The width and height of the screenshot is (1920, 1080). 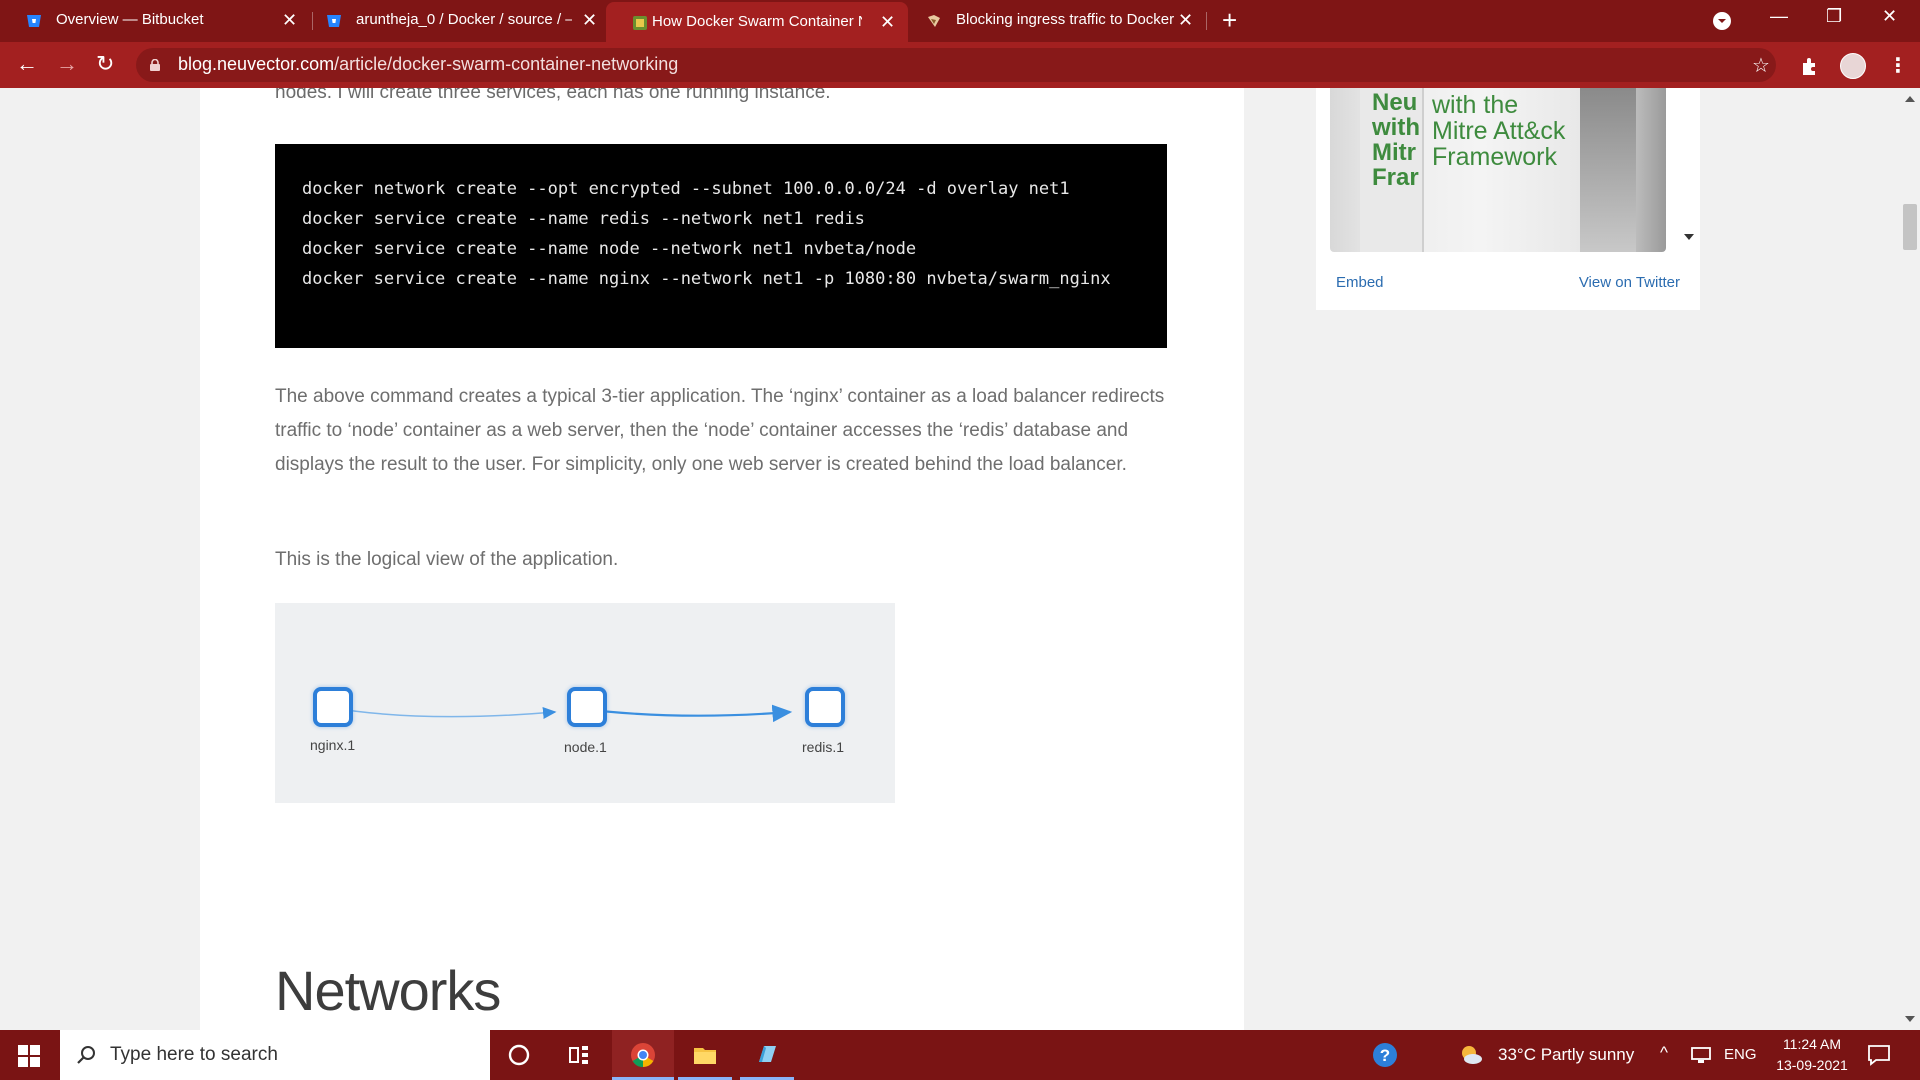 I want to click on tab-bitbucket-overview: Overview — Bitbucket ✕, so click(x=153, y=21).